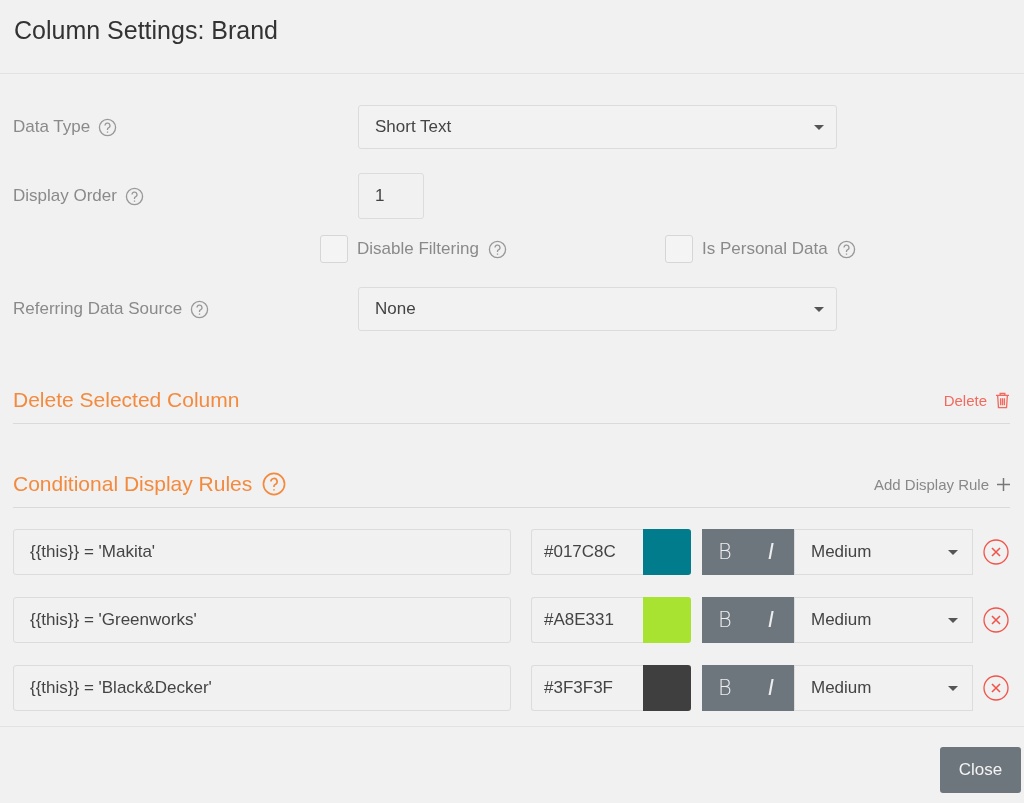 The width and height of the screenshot is (1024, 803). Describe the element at coordinates (146, 30) in the screenshot. I see `dialog-title: Column Settings: Brand` at that location.